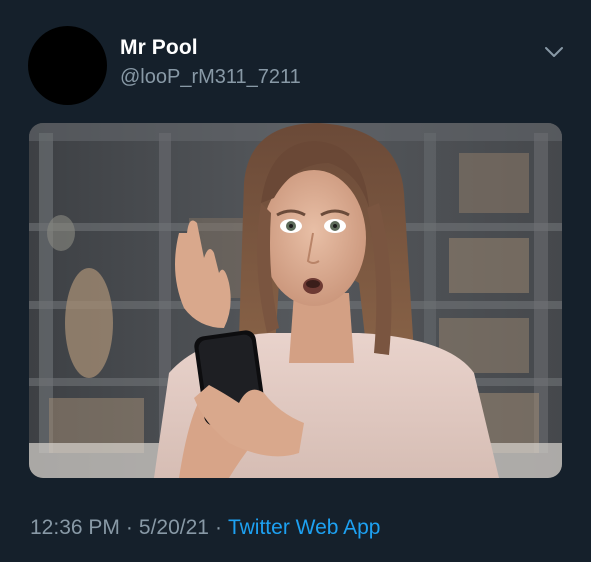  What do you see at coordinates (67, 65) in the screenshot?
I see `avatar` at bounding box center [67, 65].